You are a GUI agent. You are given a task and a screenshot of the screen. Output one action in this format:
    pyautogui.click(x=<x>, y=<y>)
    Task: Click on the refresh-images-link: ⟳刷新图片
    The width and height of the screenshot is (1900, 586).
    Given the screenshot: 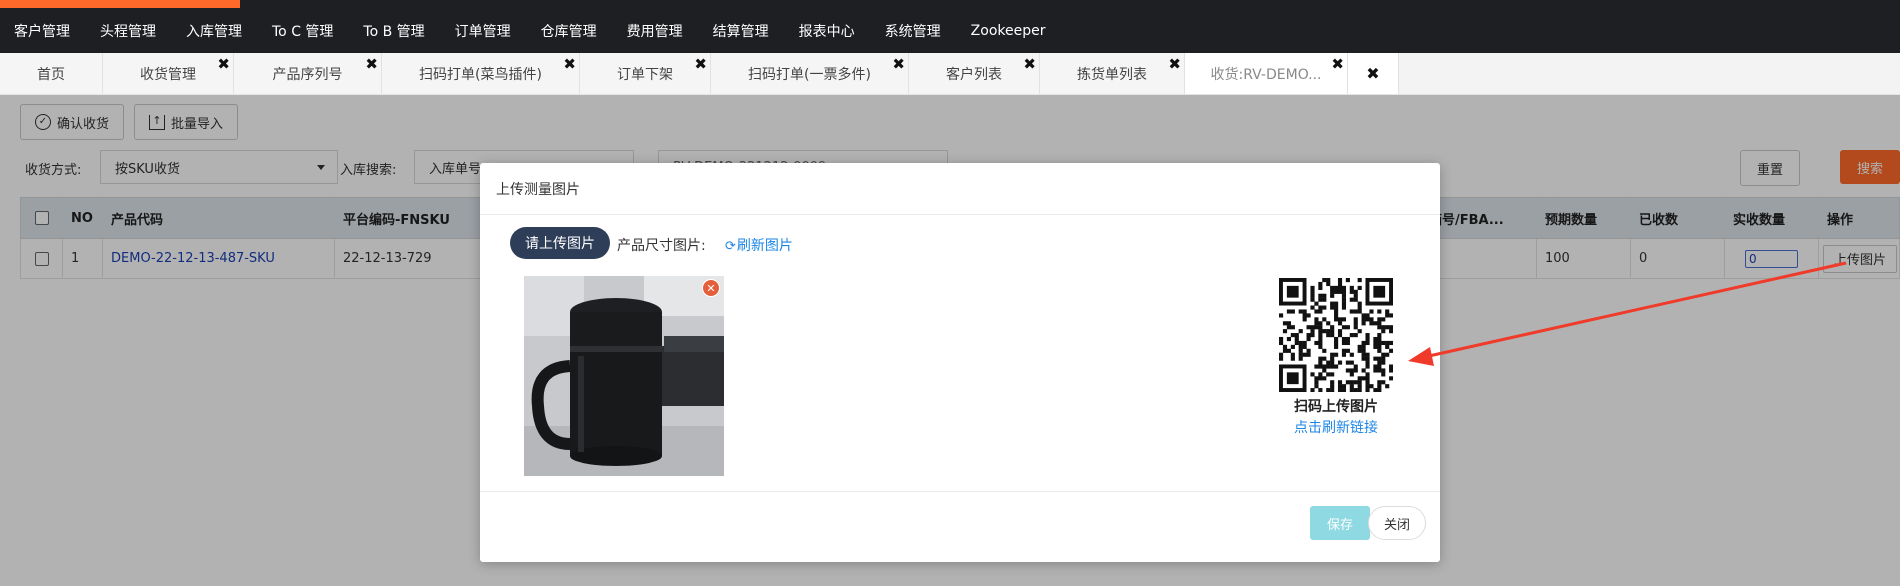 What is the action you would take?
    pyautogui.click(x=759, y=245)
    